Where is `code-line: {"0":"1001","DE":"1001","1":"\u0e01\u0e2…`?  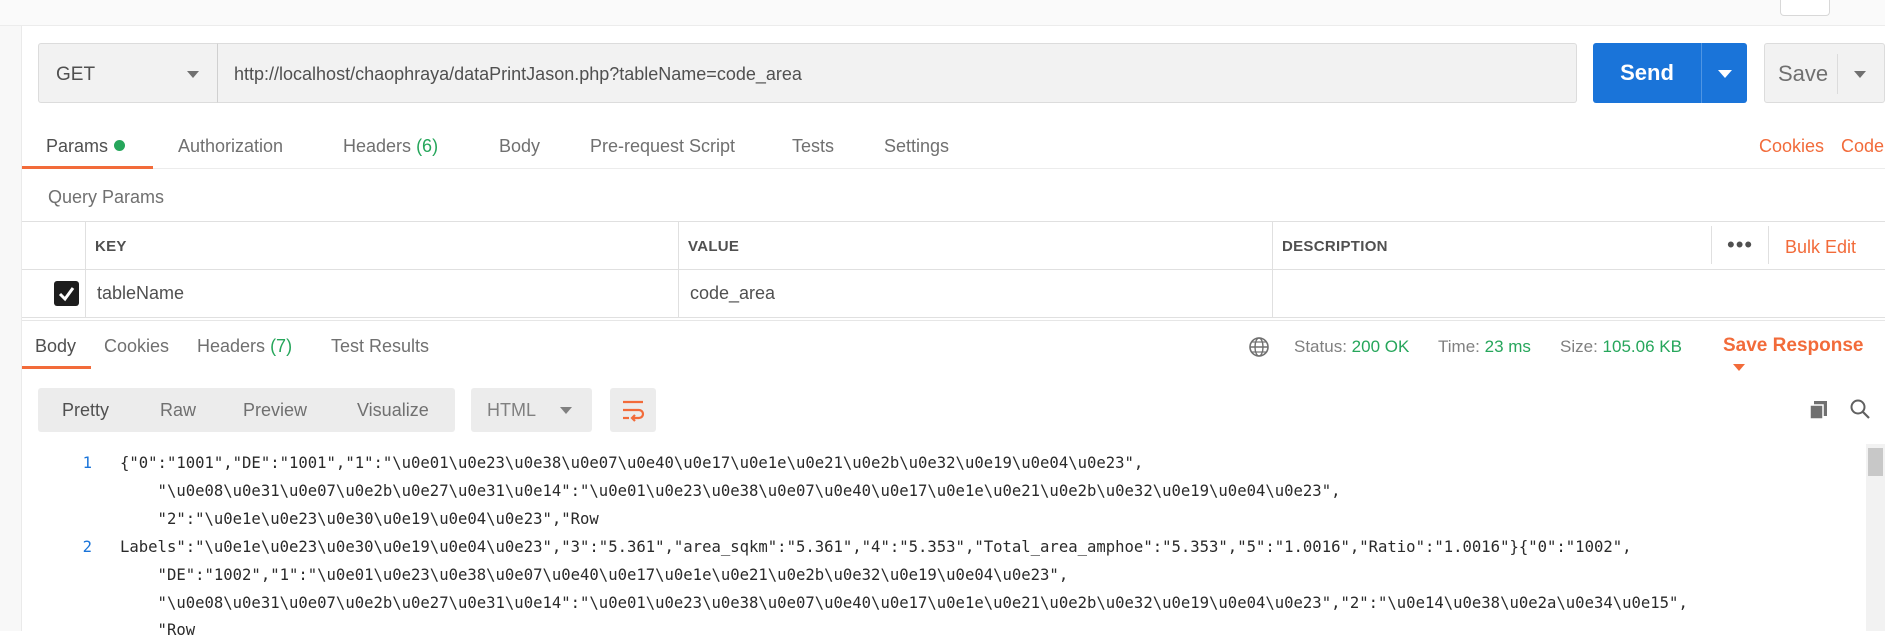 code-line: {"0":"1001","DE":"1001","1":"\u0e01\u0e2… is located at coordinates (632, 463).